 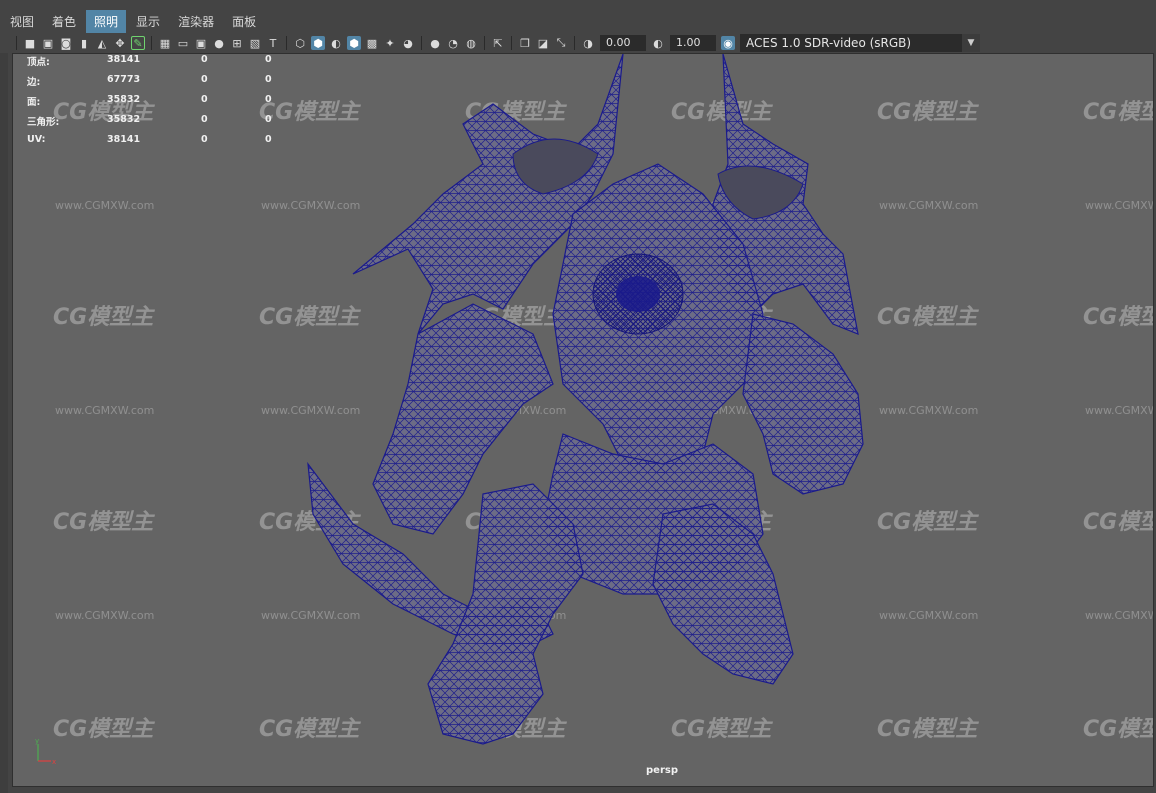 I want to click on menu-view: 视图, so click(x=22, y=21).